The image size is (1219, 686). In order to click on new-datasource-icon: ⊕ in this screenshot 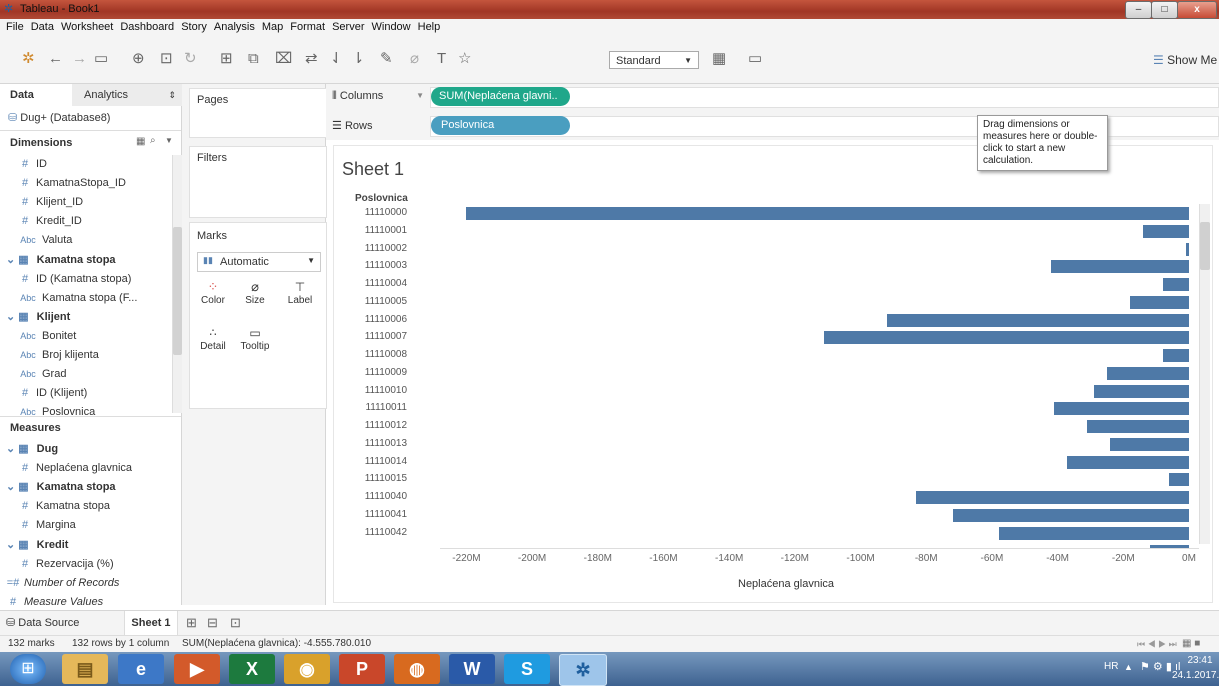, I will do `click(138, 59)`.